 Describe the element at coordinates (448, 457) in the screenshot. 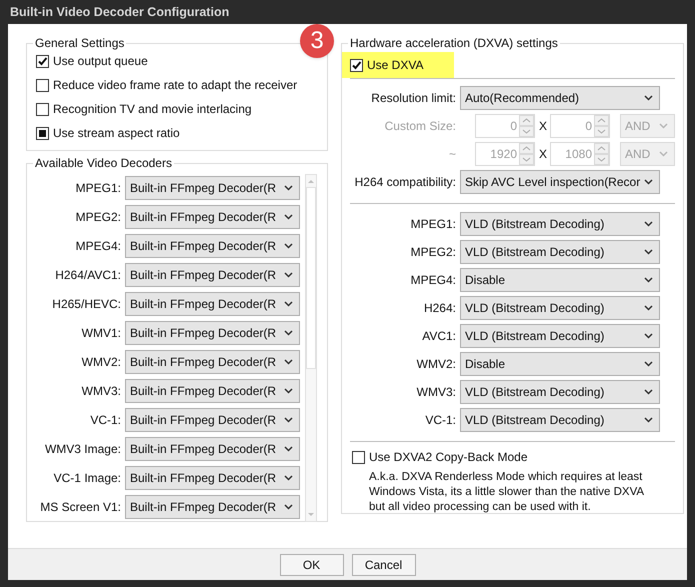

I see `option-label: Use DXVA2 Copy-Back Mode` at that location.